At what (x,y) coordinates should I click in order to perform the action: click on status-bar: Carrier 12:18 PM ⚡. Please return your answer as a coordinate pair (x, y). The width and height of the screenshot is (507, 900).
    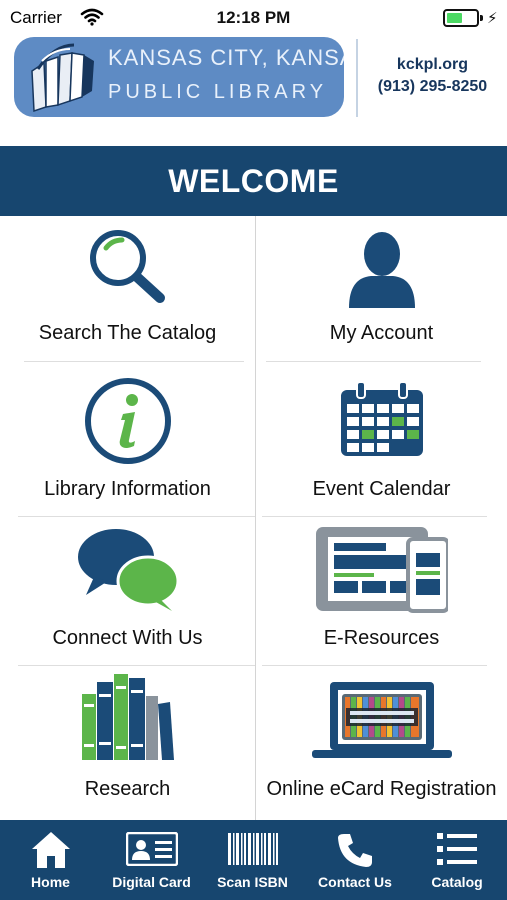
    Looking at the image, I should click on (253, 18).